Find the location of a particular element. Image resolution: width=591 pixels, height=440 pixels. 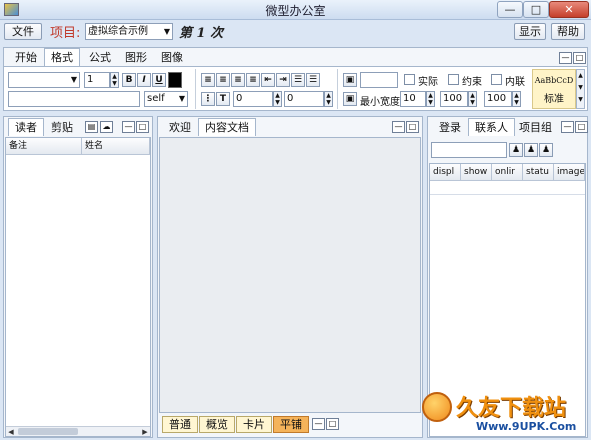

column-online: onlir is located at coordinates (507, 172).